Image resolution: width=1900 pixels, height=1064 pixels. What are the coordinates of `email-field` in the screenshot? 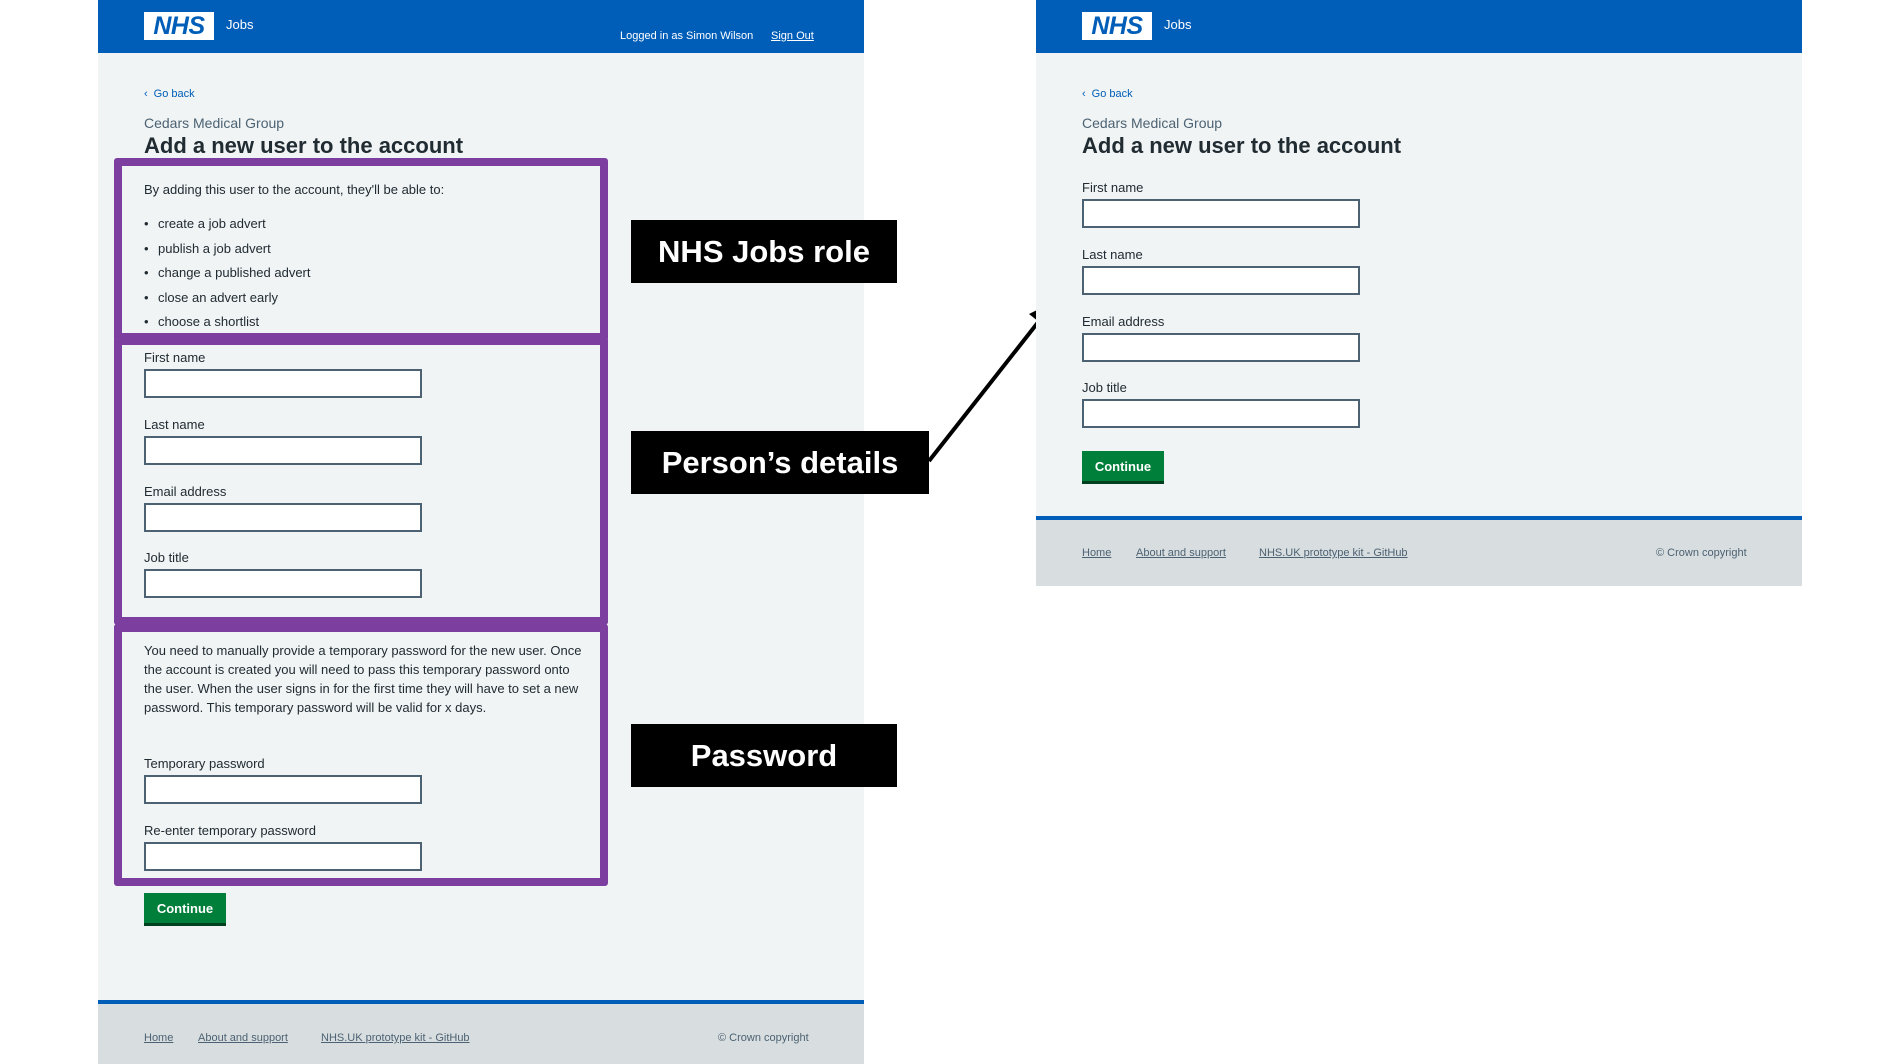 It's located at (1221, 347).